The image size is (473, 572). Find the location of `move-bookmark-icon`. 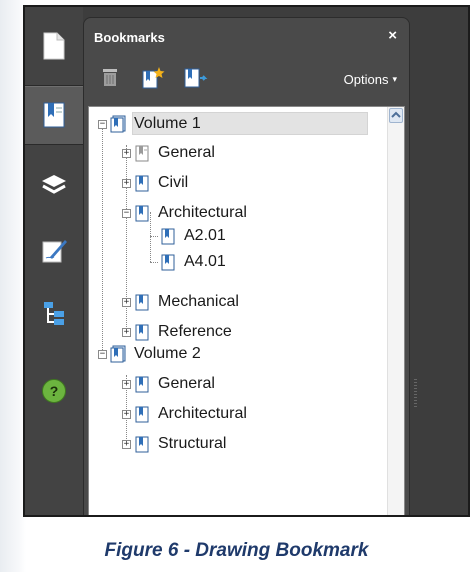

move-bookmark-icon is located at coordinates (196, 78).